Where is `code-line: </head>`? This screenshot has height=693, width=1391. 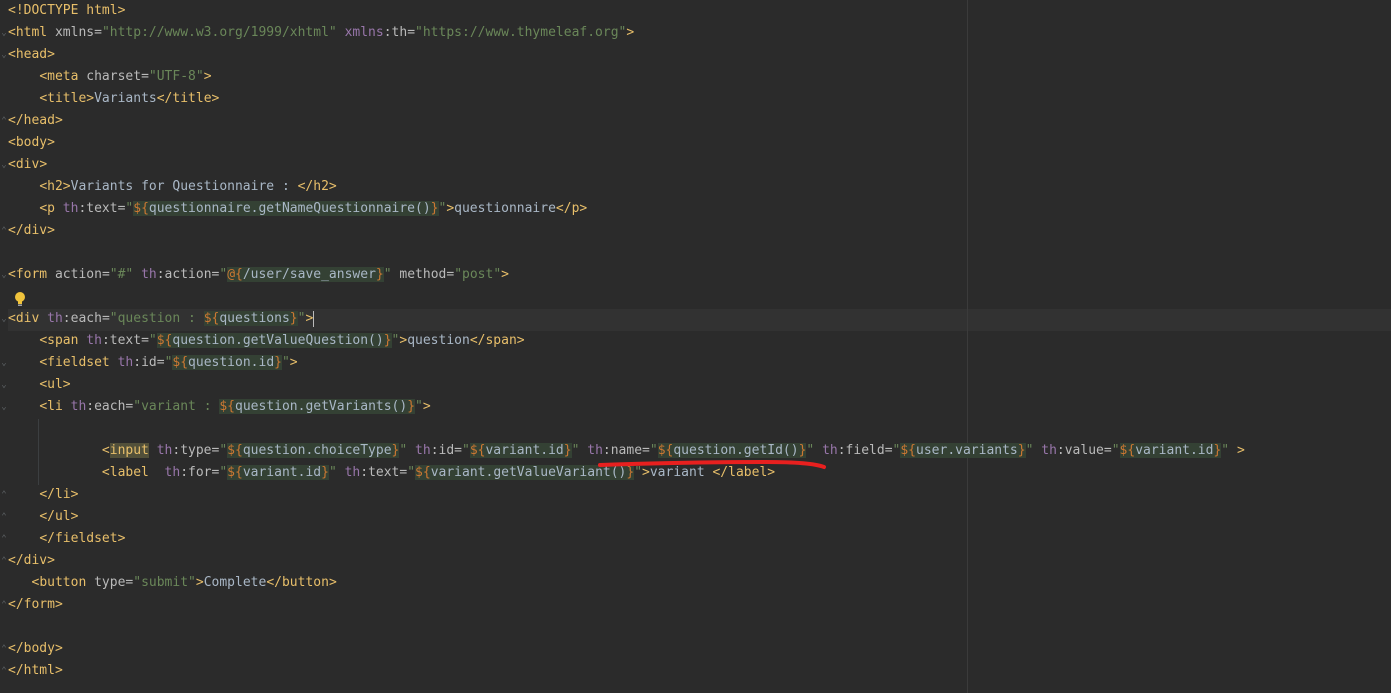 code-line: </head> is located at coordinates (35, 121).